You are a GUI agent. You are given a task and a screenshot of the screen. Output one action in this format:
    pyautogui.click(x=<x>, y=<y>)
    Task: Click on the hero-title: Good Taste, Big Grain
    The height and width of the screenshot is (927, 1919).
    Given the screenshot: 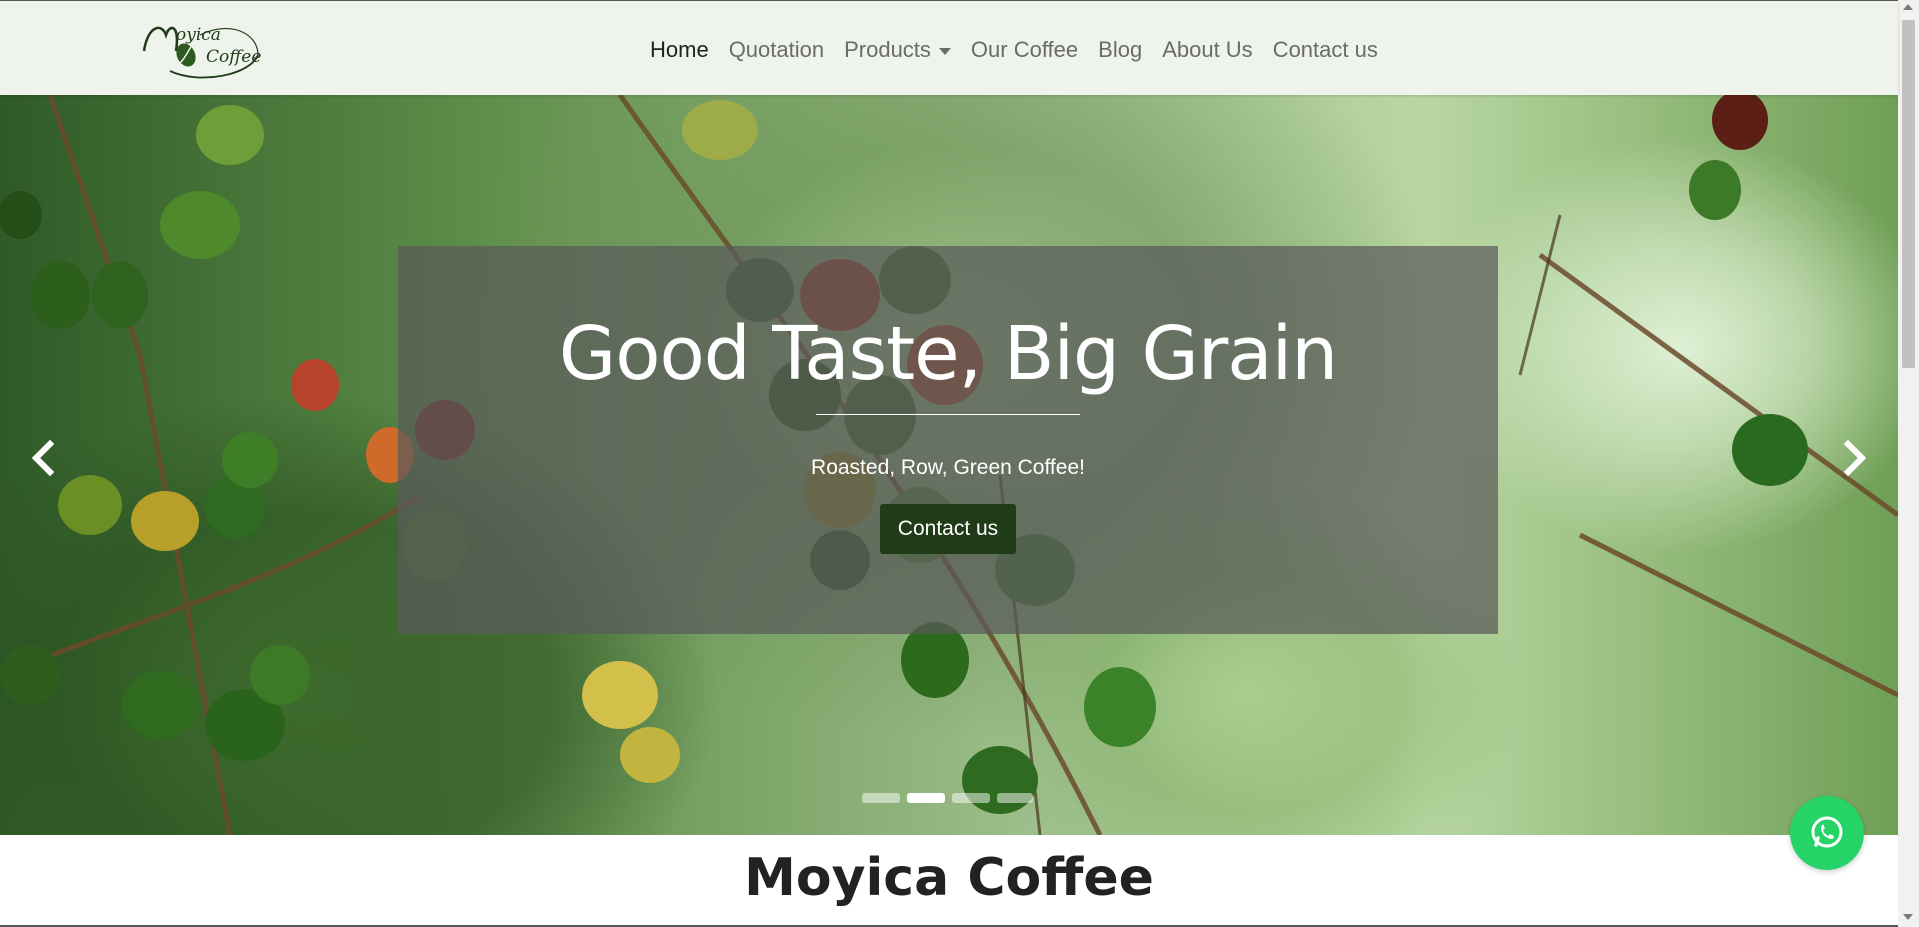 What is the action you would take?
    pyautogui.click(x=948, y=354)
    